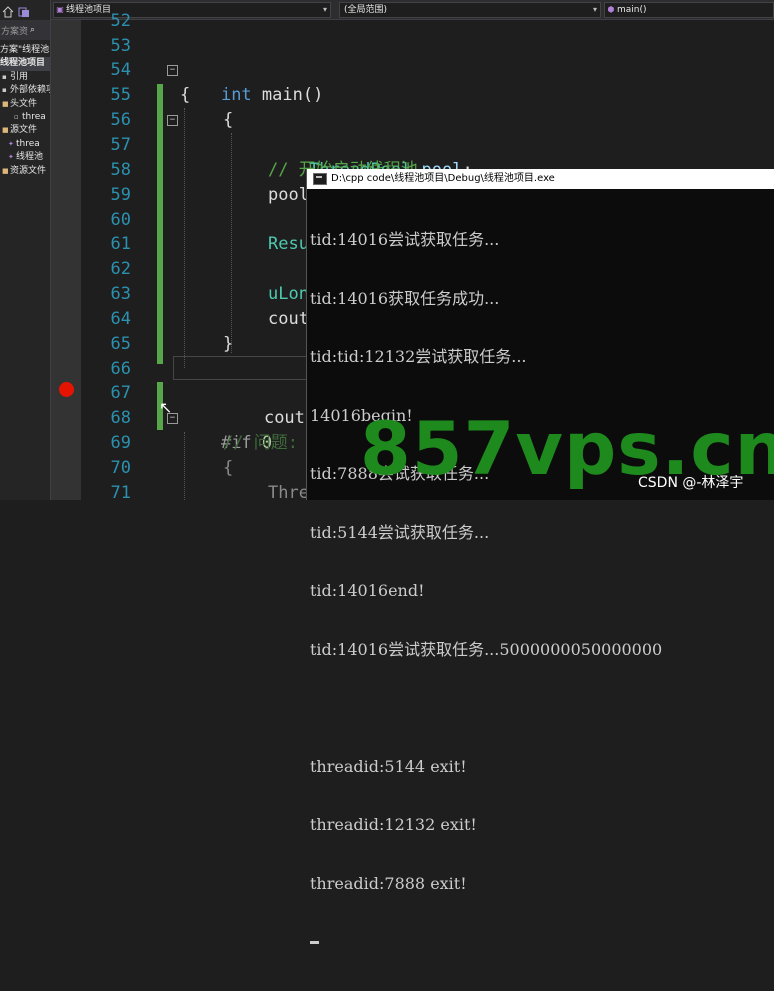  I want to click on tree-item-source-threadpool: ✦ threa, so click(25, 144).